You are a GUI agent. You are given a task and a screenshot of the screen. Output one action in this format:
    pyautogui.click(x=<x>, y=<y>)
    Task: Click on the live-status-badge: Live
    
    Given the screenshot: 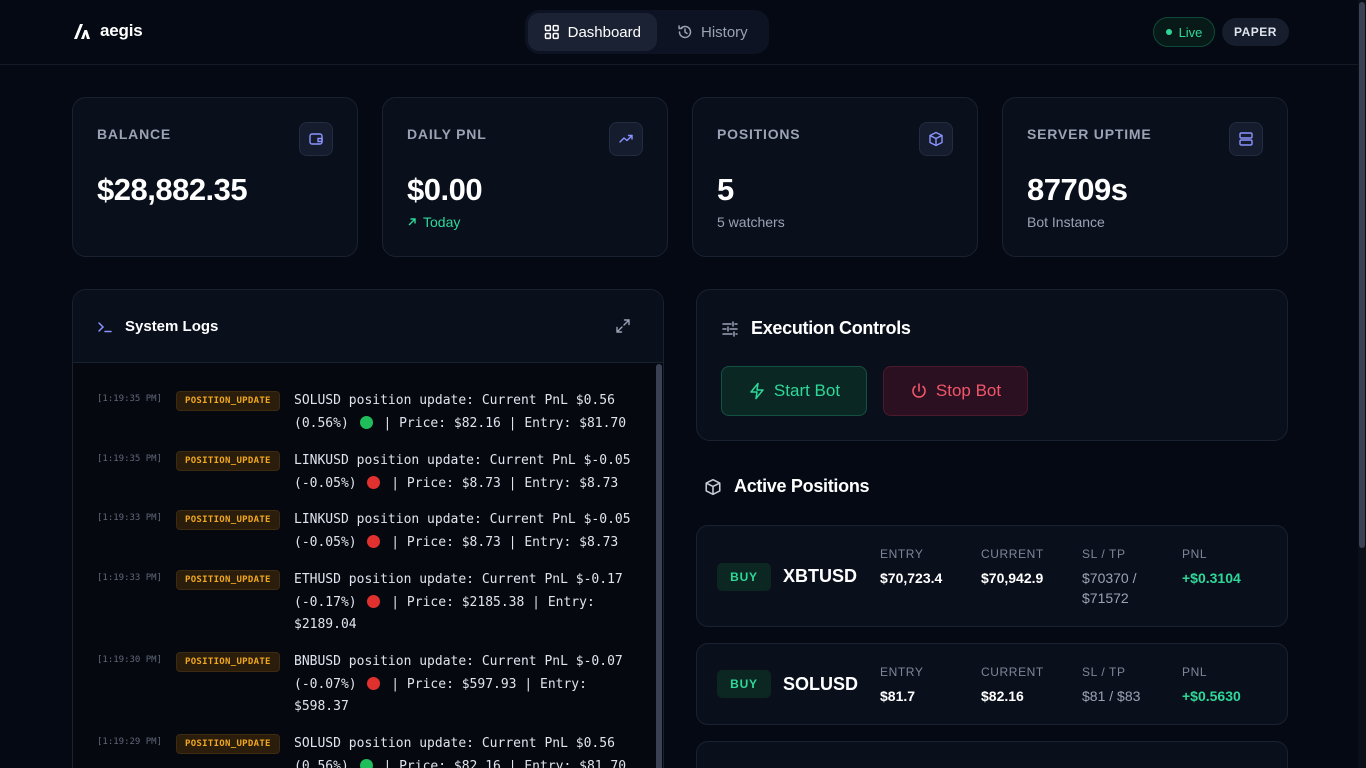 What is the action you would take?
    pyautogui.click(x=1184, y=32)
    